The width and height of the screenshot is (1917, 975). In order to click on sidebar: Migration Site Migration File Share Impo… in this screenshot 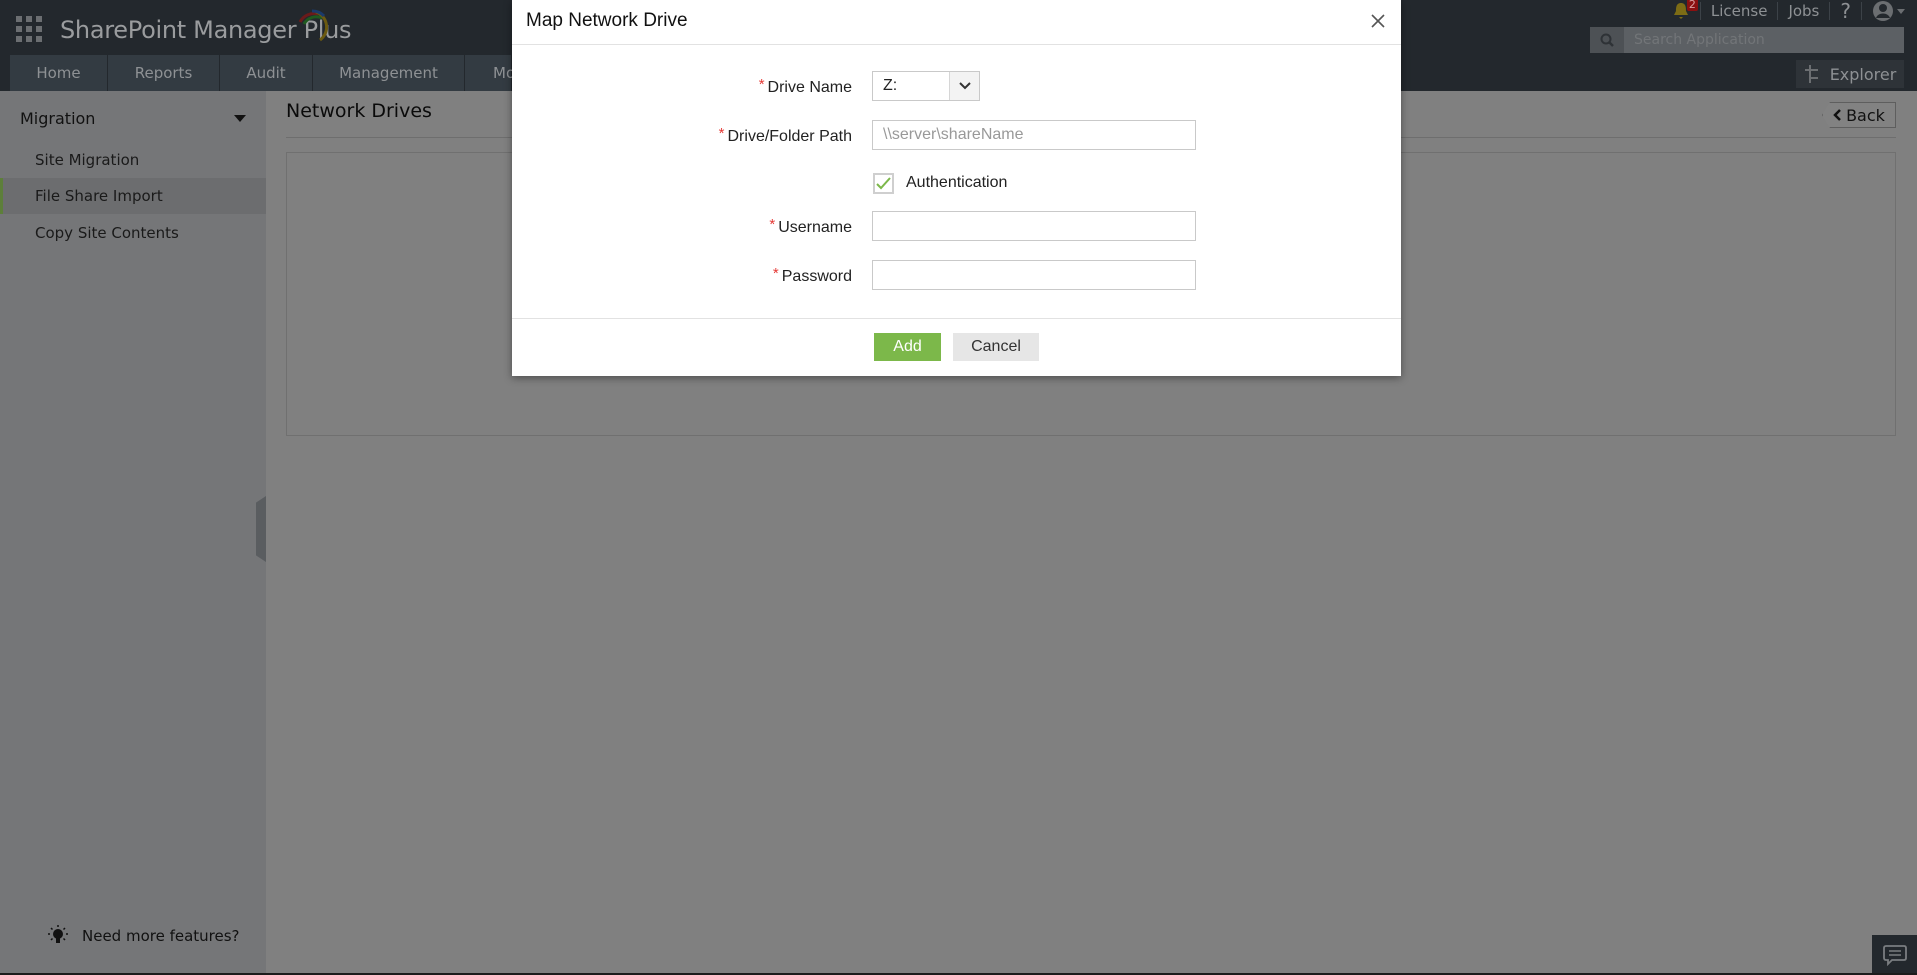, I will do `click(133, 533)`.